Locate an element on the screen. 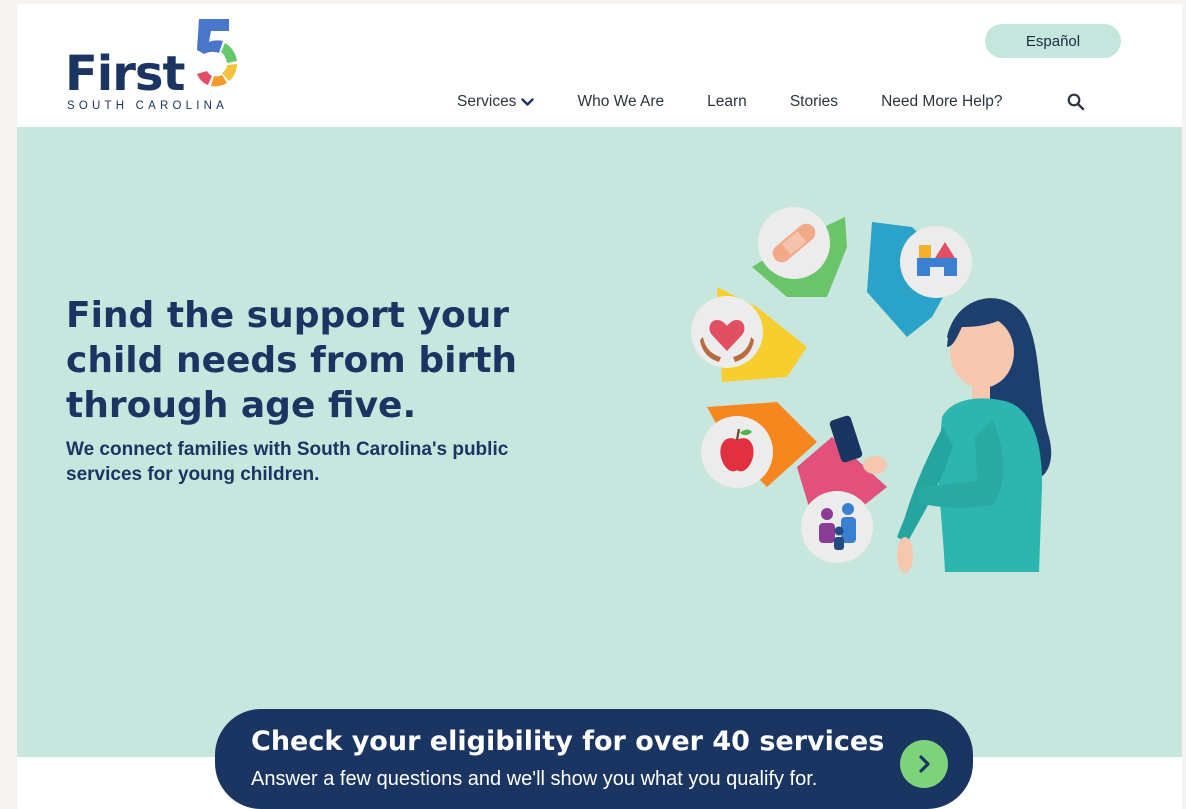 The width and height of the screenshot is (1186, 809). chevron-right-glyph is located at coordinates (924, 764).